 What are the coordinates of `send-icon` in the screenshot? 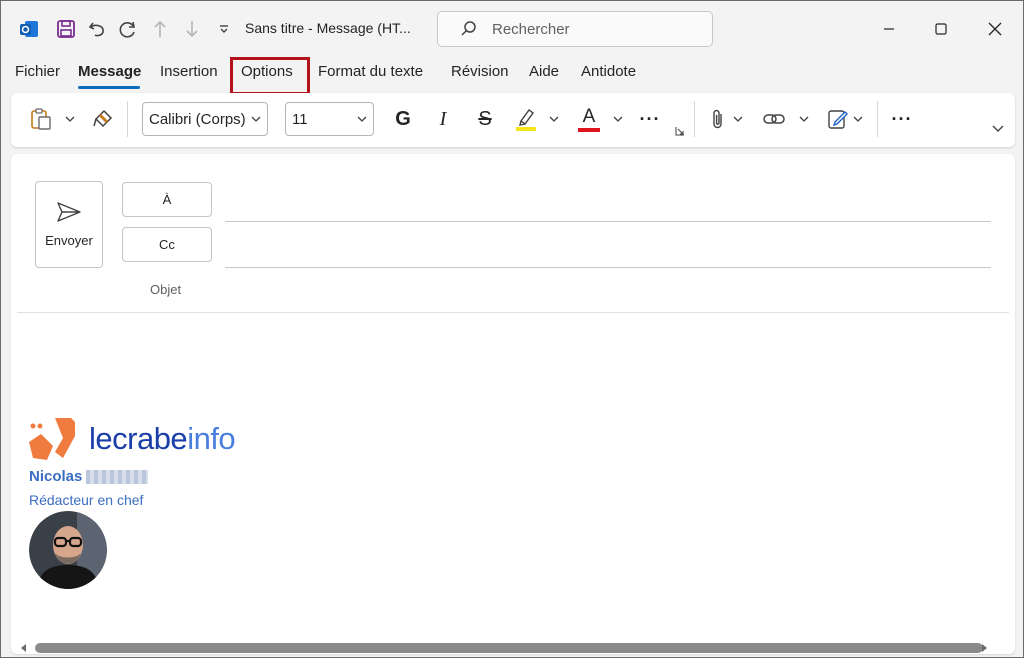 It's located at (69, 212).